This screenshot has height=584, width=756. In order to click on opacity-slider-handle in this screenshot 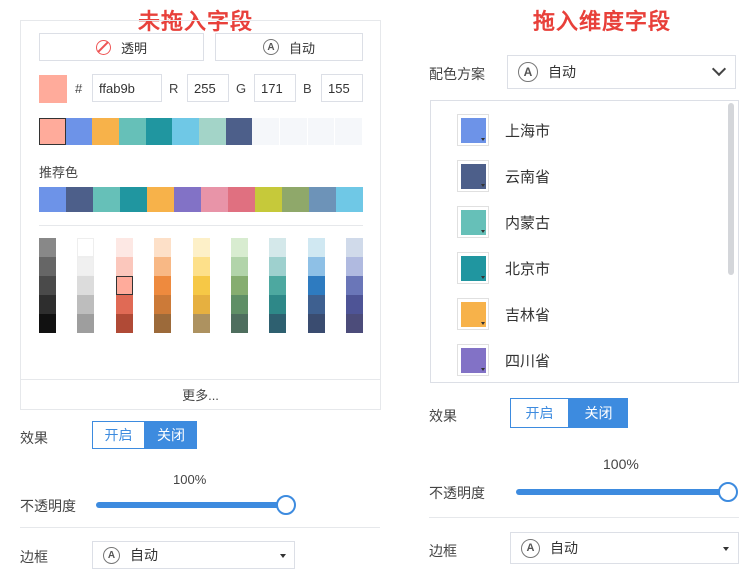, I will do `click(286, 505)`.